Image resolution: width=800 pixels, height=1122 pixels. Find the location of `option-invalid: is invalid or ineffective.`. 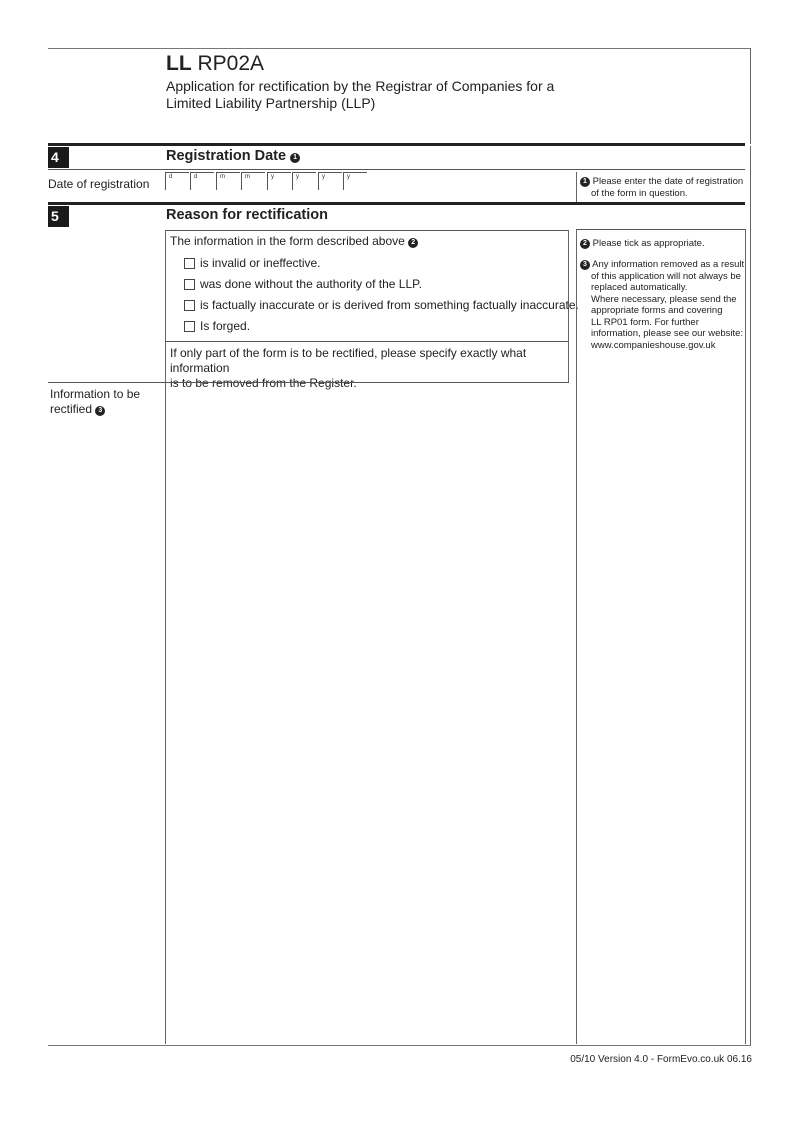

option-invalid: is invalid or ineffective. is located at coordinates (252, 263).